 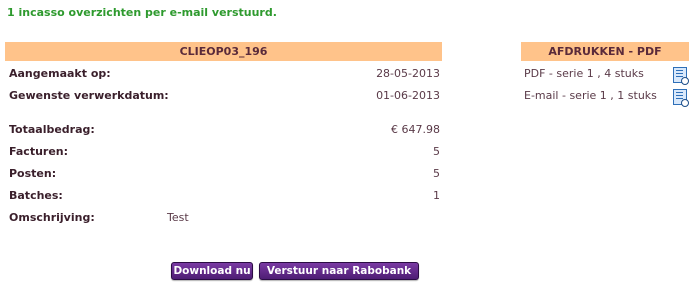 What do you see at coordinates (584, 74) in the screenshot?
I see `print-item-pdf-label: PDF - serie 1 , 4 stuks` at bounding box center [584, 74].